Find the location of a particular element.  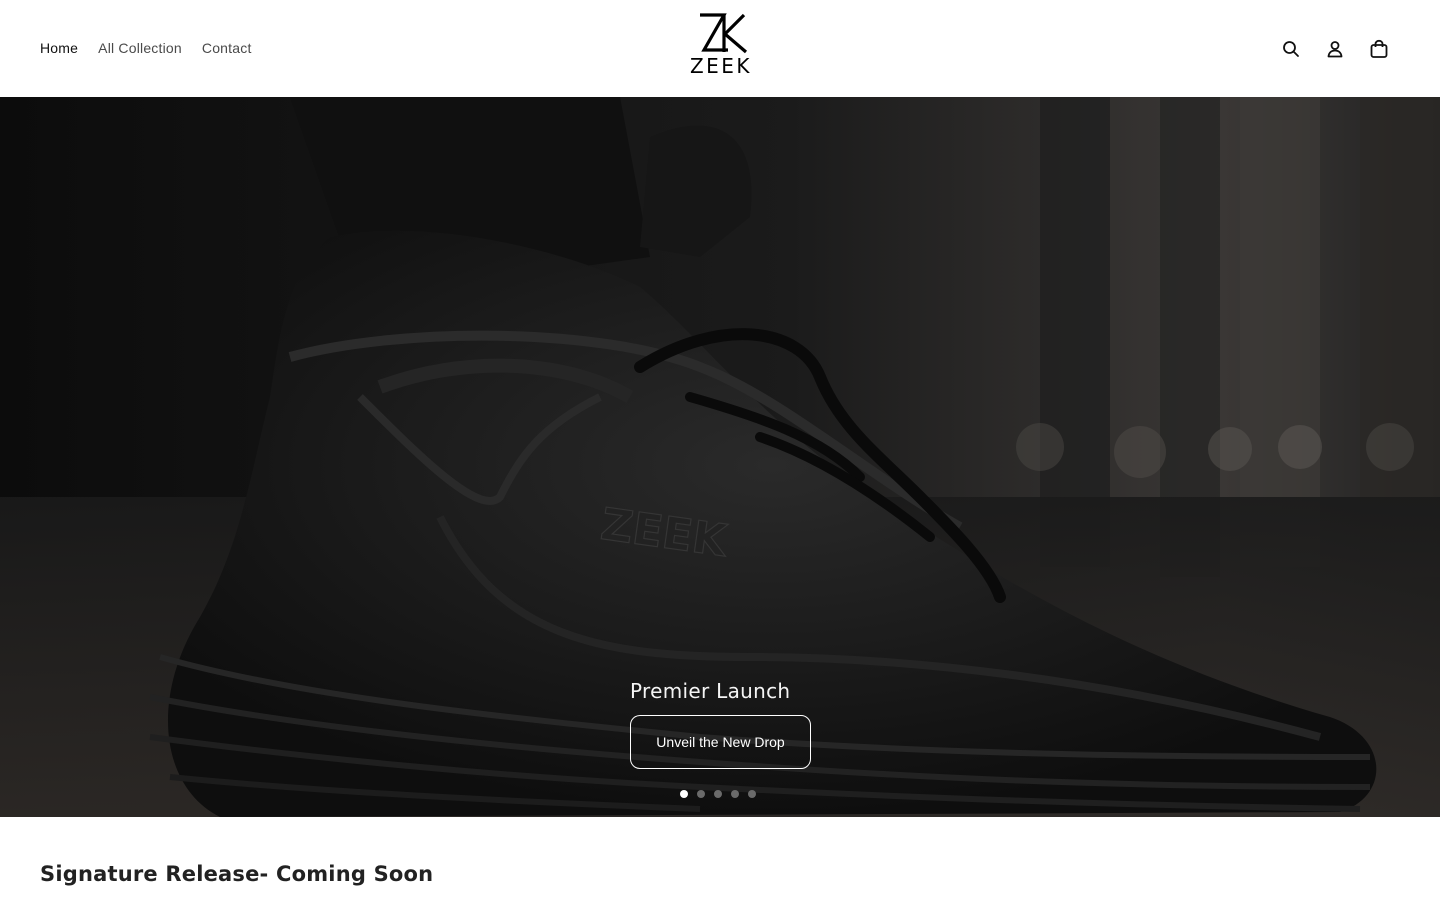

header-actions is located at coordinates (1335, 49).